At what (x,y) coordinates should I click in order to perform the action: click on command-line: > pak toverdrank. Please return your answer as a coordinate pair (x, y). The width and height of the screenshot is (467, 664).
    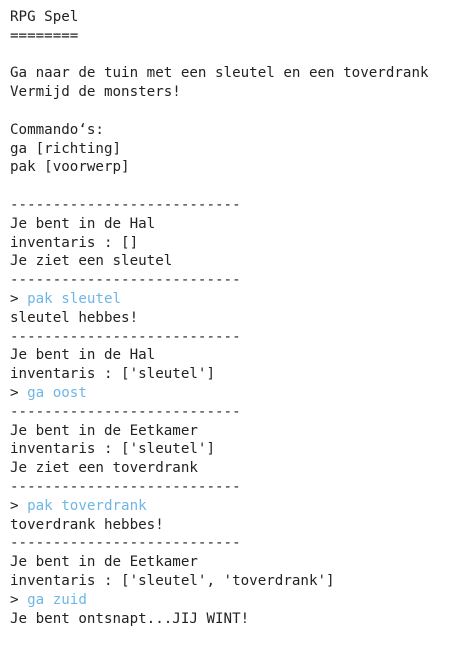
    Looking at the image, I should click on (235, 506).